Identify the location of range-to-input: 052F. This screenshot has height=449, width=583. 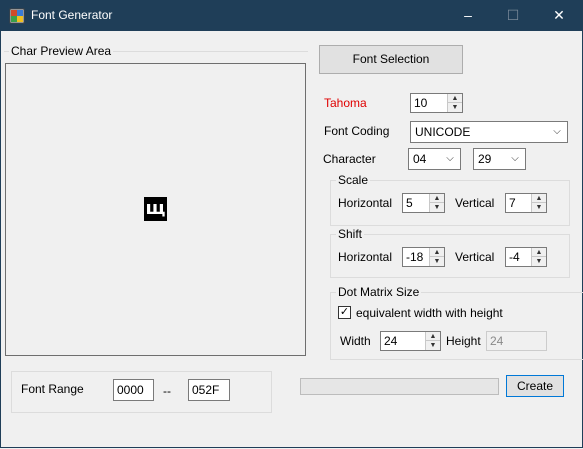
(209, 390).